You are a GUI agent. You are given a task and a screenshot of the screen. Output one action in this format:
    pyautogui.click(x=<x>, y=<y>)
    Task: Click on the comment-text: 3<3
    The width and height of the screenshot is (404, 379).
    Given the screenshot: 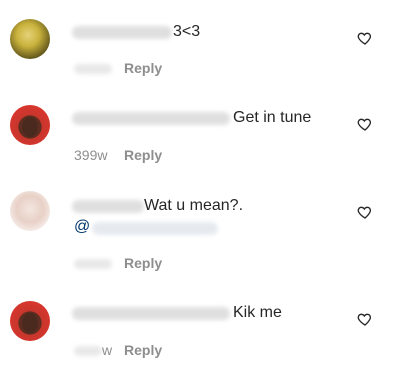 What is the action you would take?
    pyautogui.click(x=187, y=31)
    